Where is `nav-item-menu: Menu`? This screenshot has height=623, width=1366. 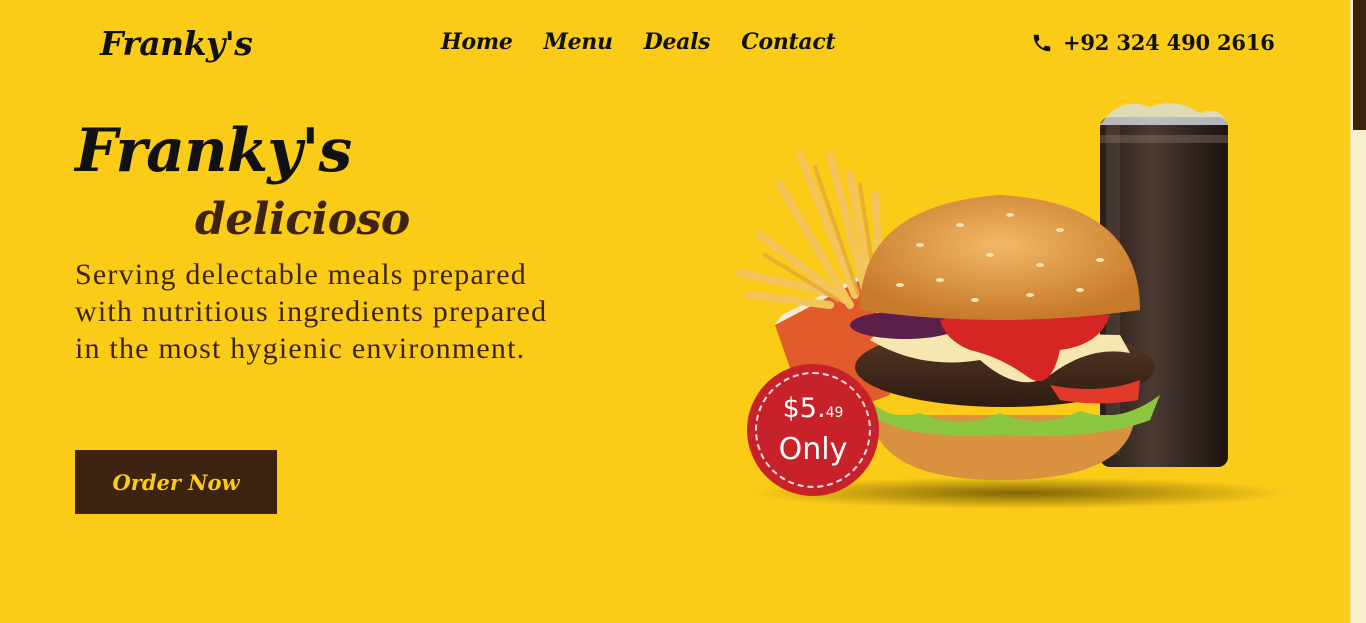 nav-item-menu: Menu is located at coordinates (578, 42).